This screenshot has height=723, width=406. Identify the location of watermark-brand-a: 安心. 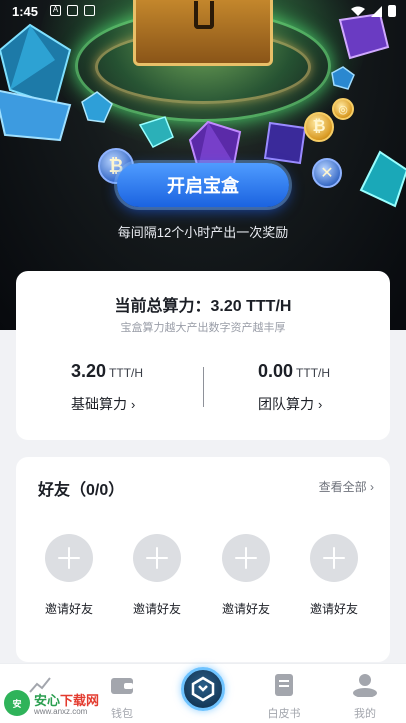
(47, 700).